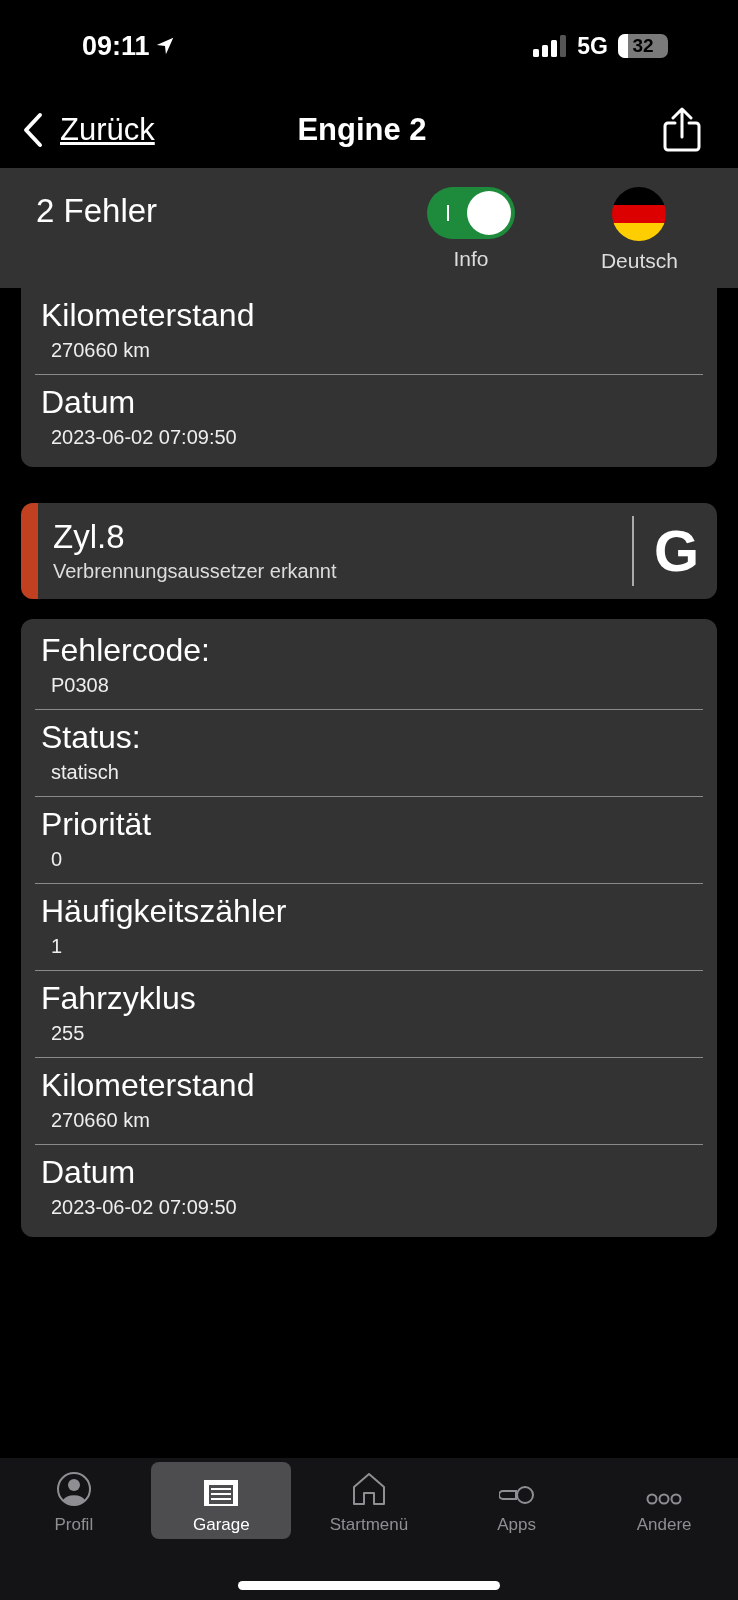  Describe the element at coordinates (195, 571) in the screenshot. I see `error-description: Verbrennungsaussetzer erkannt` at that location.